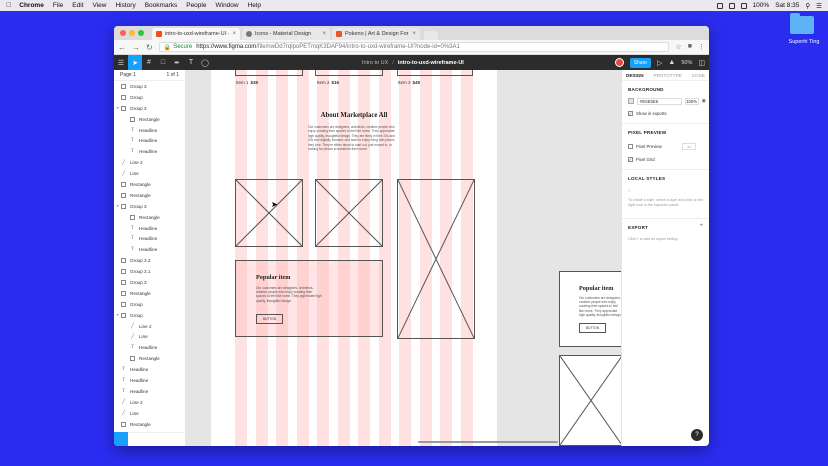 This screenshot has width=828, height=466. Describe the element at coordinates (121, 439) in the screenshot. I see `layers-tab-icon` at that location.